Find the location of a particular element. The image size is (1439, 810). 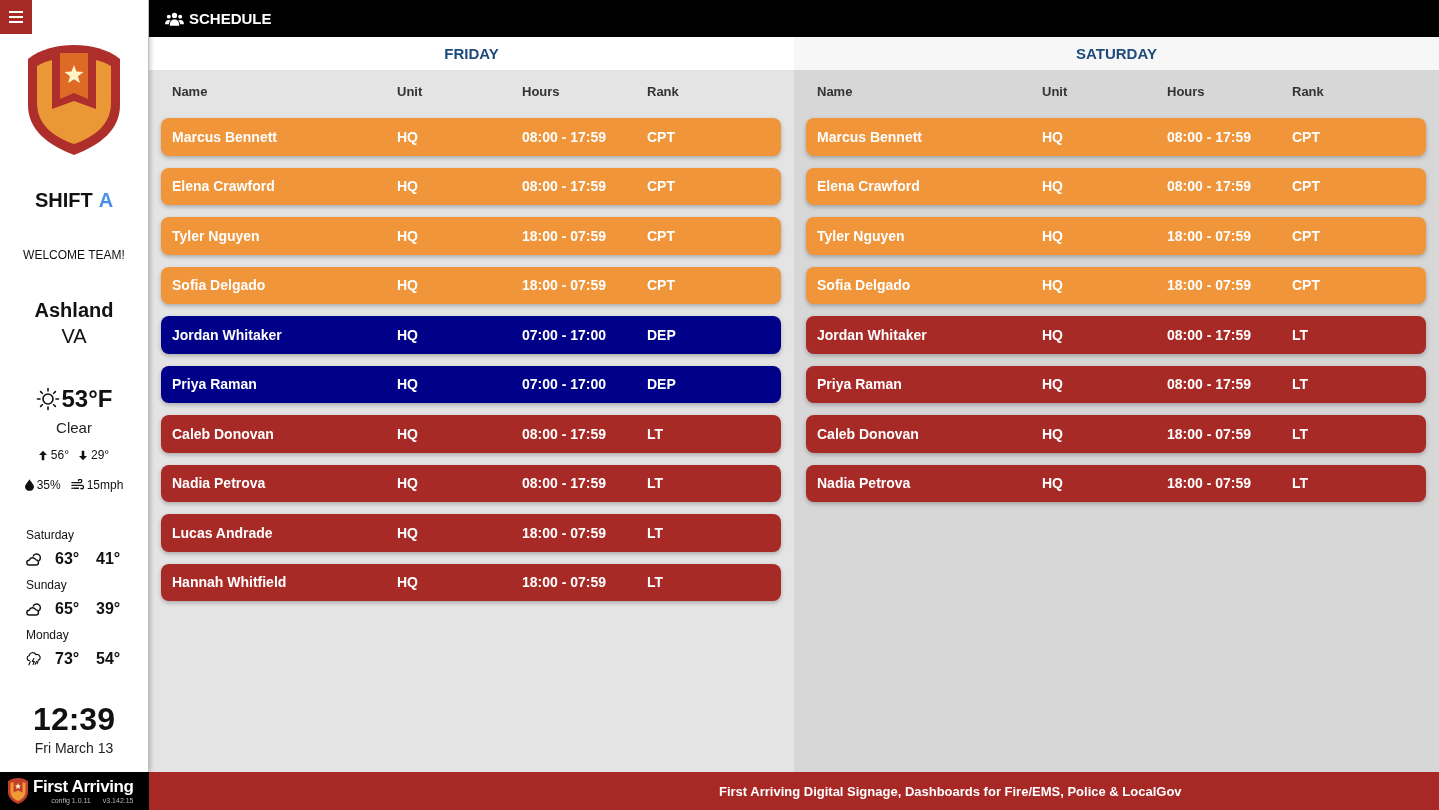

table-cell: Hannah Whitfield is located at coordinates (229, 582).